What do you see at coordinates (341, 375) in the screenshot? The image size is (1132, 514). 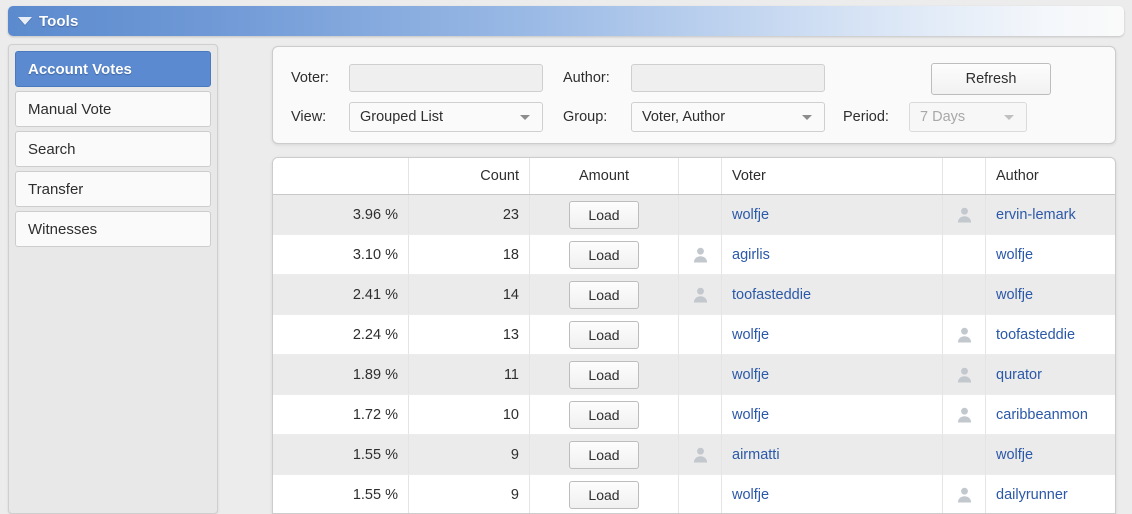 I see `cell-percent: 1.89 %` at bounding box center [341, 375].